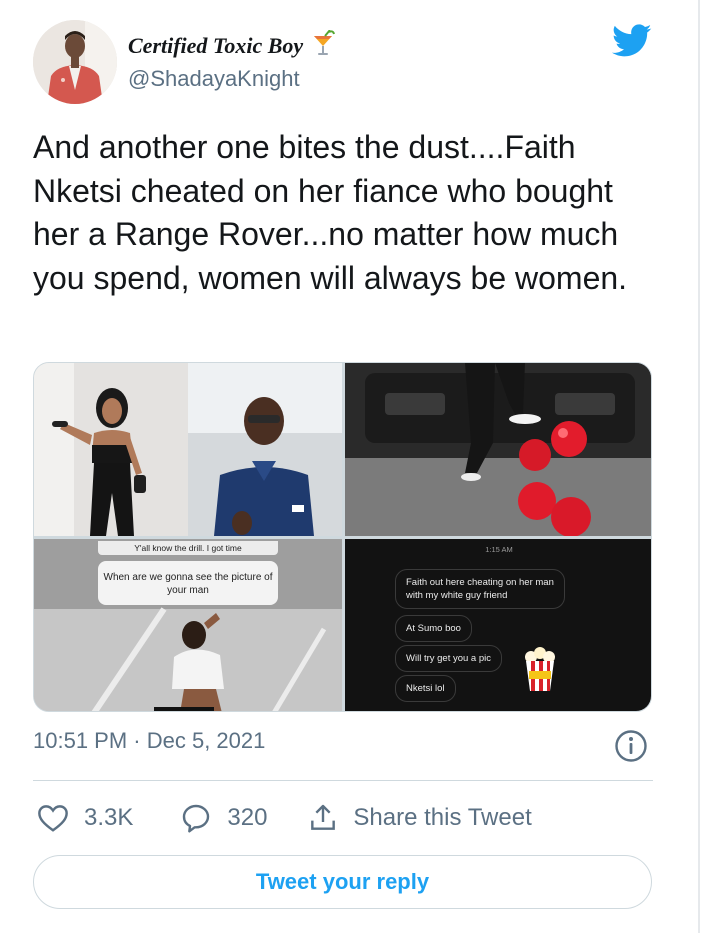 The height and width of the screenshot is (933, 702). I want to click on reply-button-label: Tweet your reply, so click(342, 881).